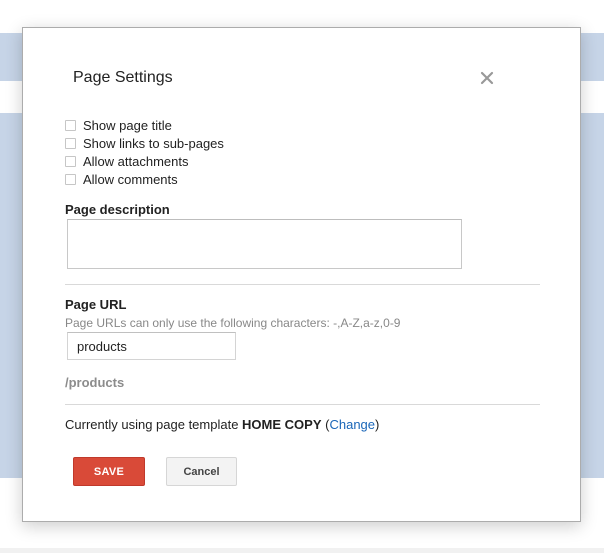 This screenshot has width=604, height=553. I want to click on change-template-link: Change, so click(352, 424).